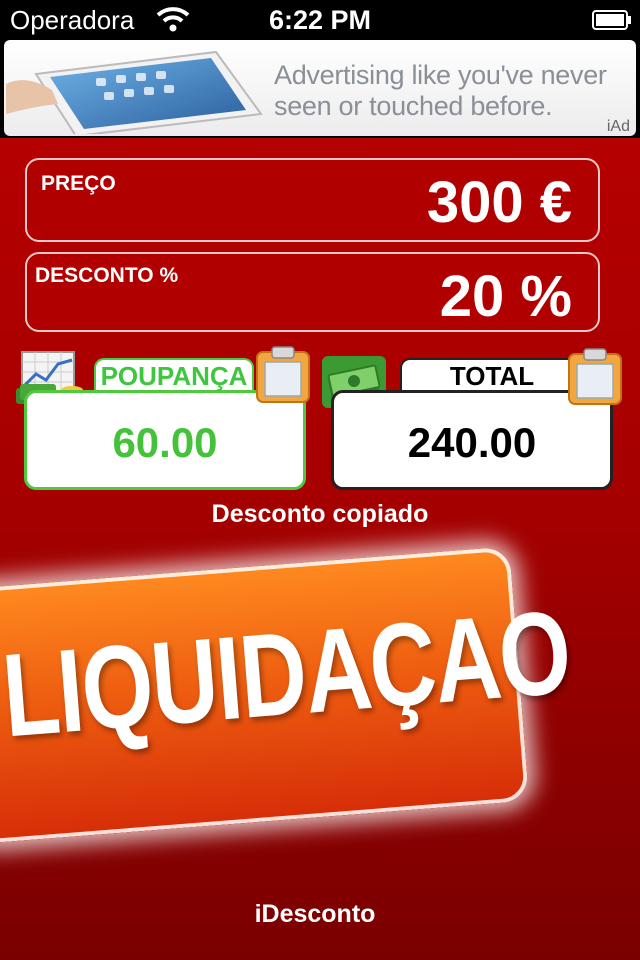 Image resolution: width=640 pixels, height=960 pixels. What do you see at coordinates (107, 275) in the screenshot?
I see `discount-label: DESCONTO %` at bounding box center [107, 275].